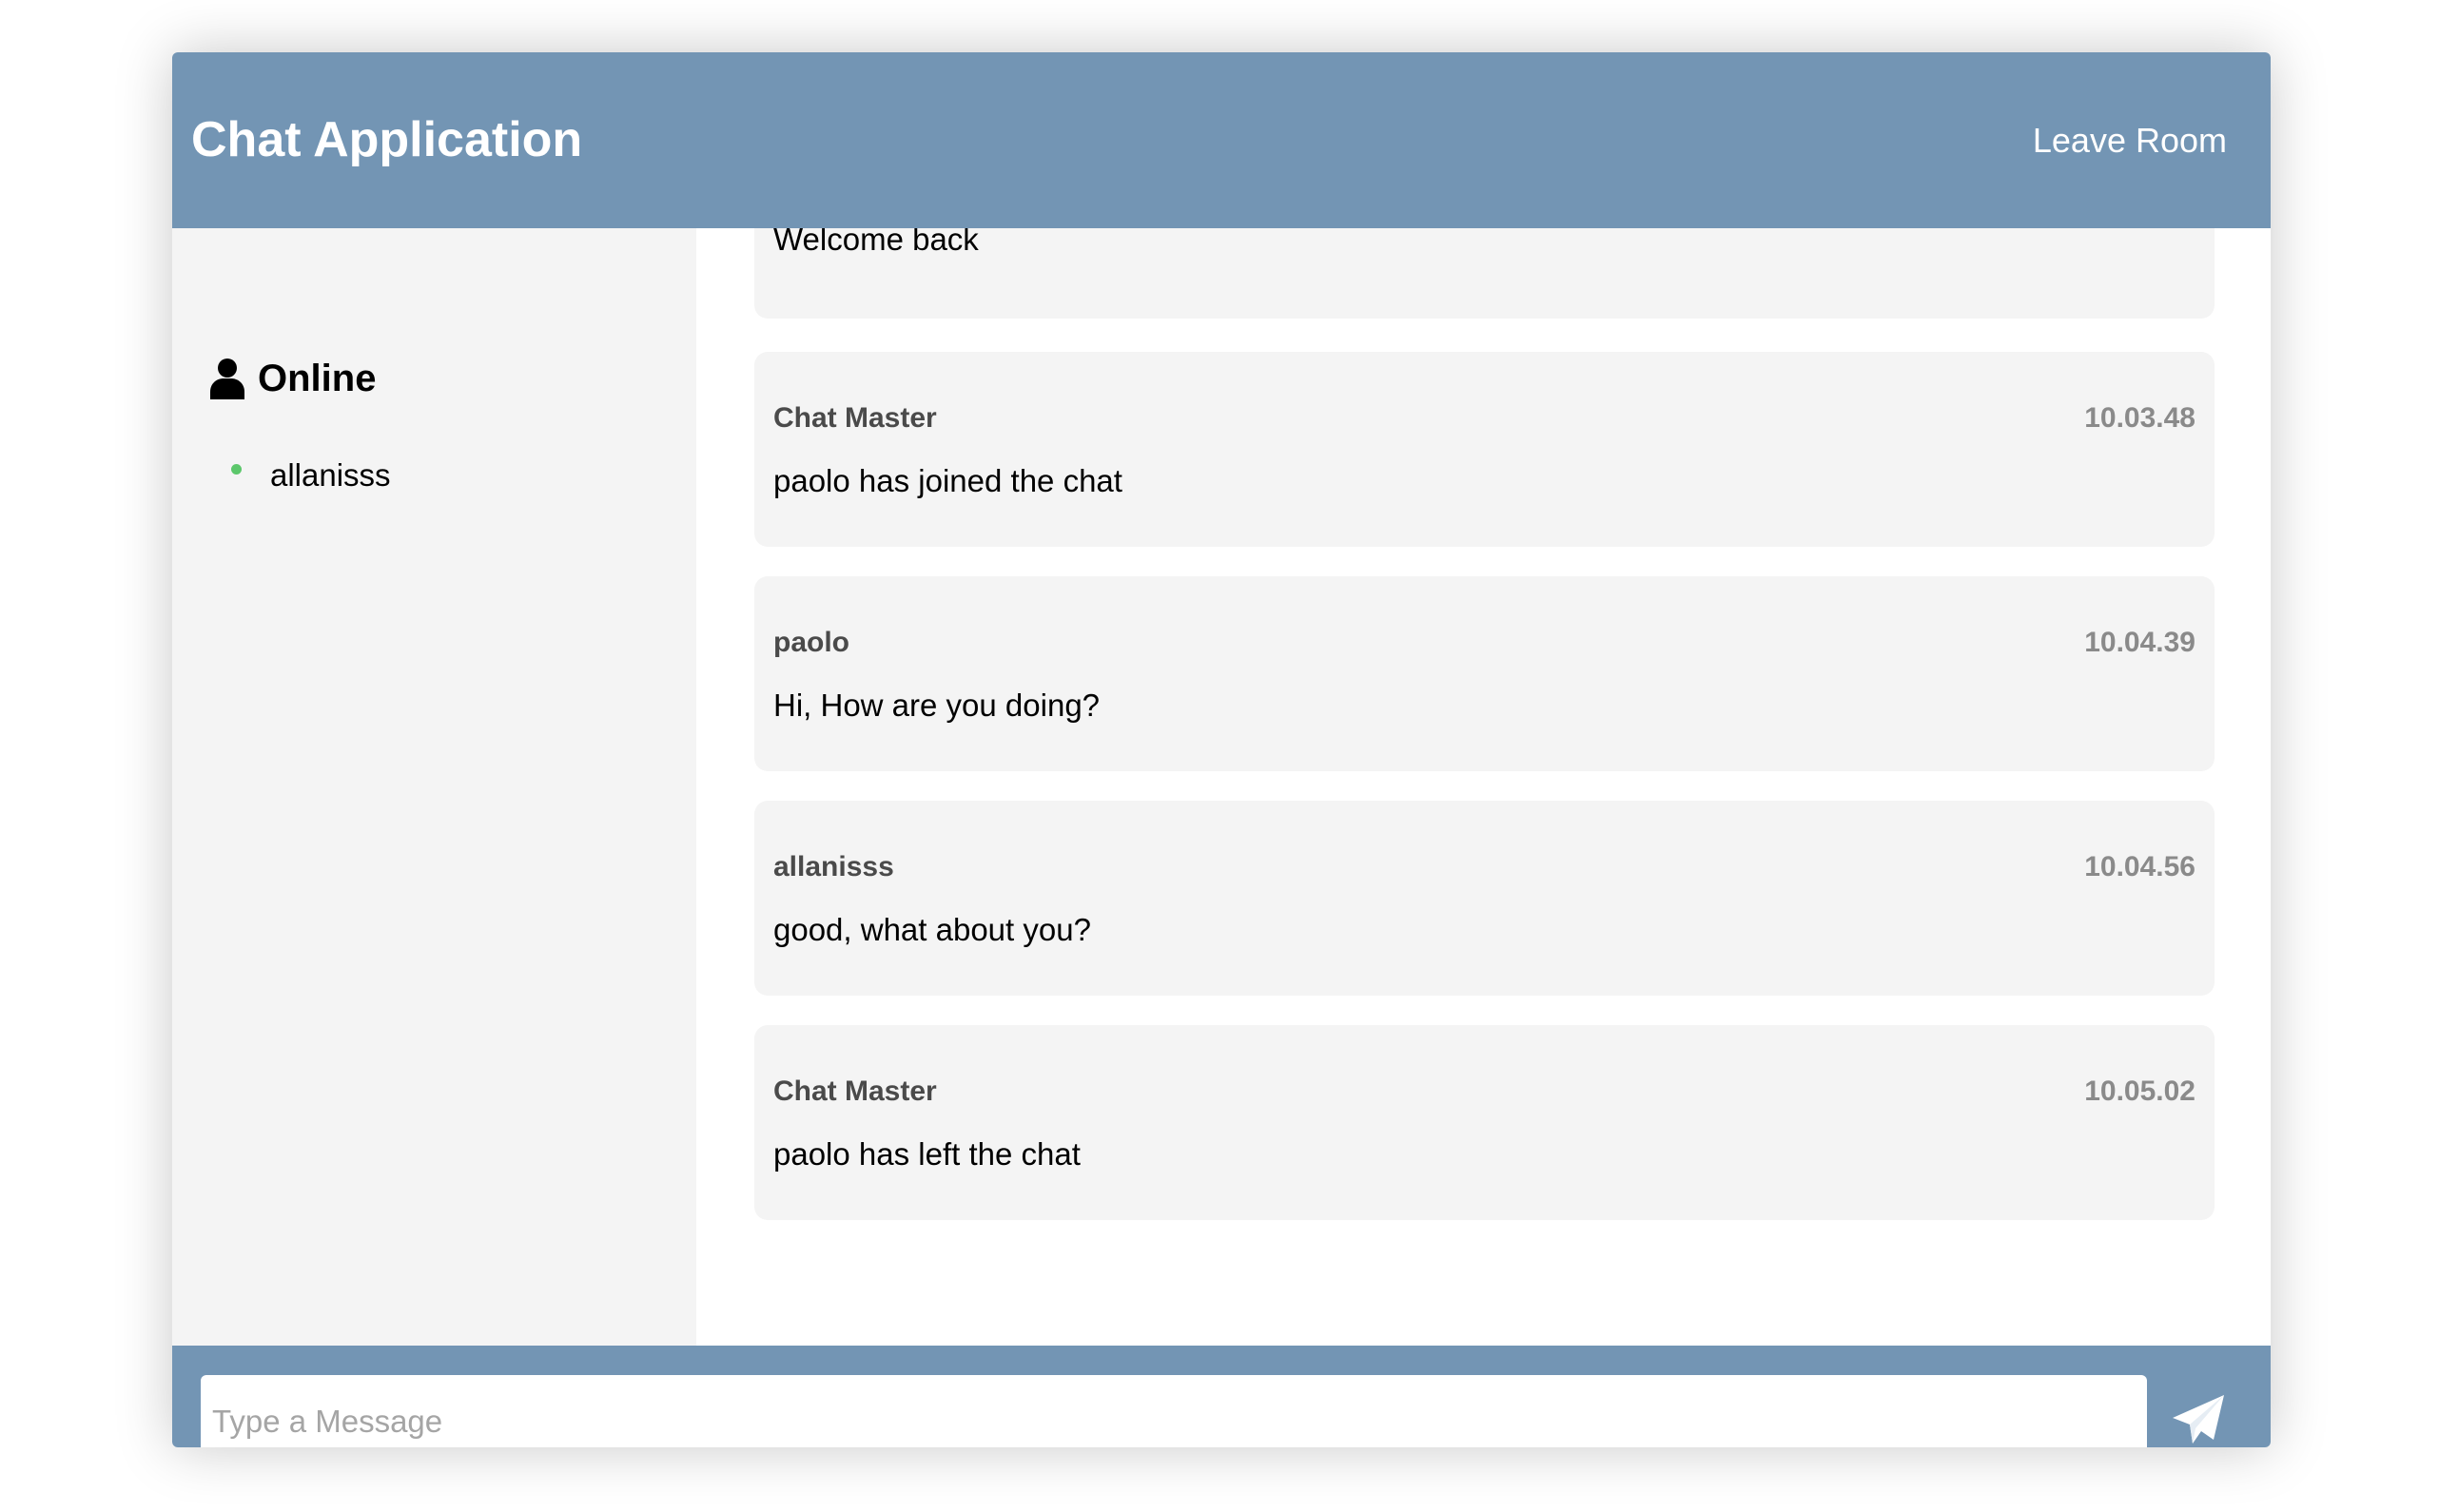 The width and height of the screenshot is (2439, 1512). What do you see at coordinates (937, 706) in the screenshot?
I see `message-text: Hi, How are you doing?` at bounding box center [937, 706].